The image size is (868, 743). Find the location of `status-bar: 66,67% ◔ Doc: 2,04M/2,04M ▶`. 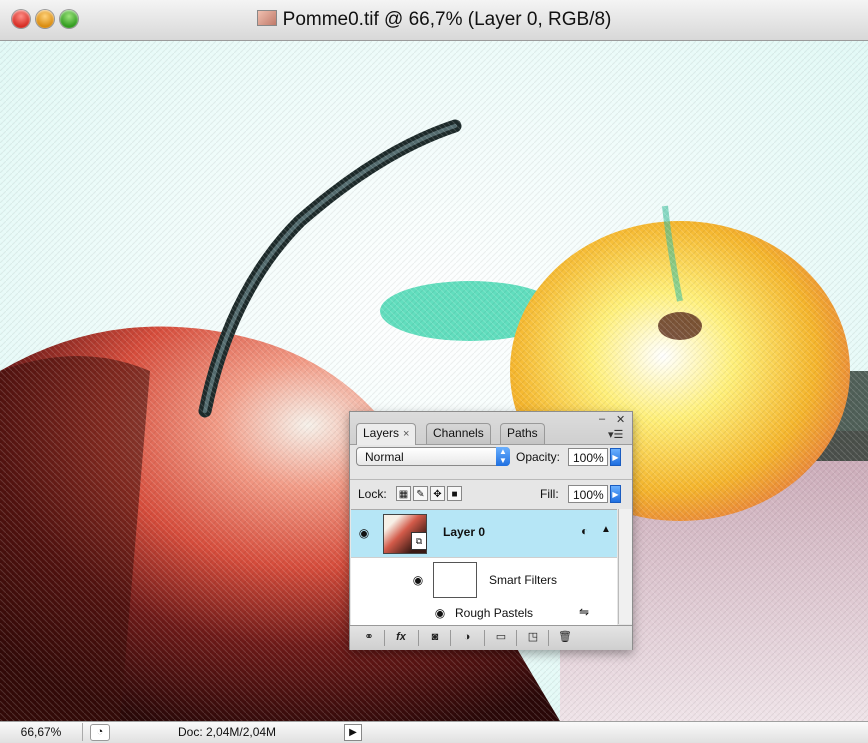

status-bar: 66,67% ◔ Doc: 2,04M/2,04M ▶ is located at coordinates (434, 732).